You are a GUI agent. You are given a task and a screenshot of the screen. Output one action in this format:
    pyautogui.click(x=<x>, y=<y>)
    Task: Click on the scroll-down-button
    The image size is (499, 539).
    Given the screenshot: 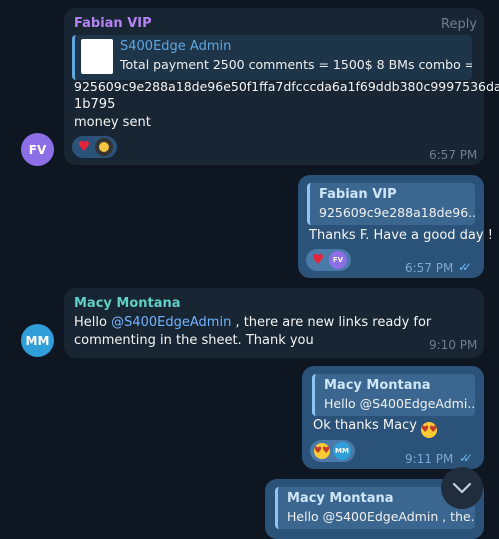 What is the action you would take?
    pyautogui.click(x=462, y=488)
    